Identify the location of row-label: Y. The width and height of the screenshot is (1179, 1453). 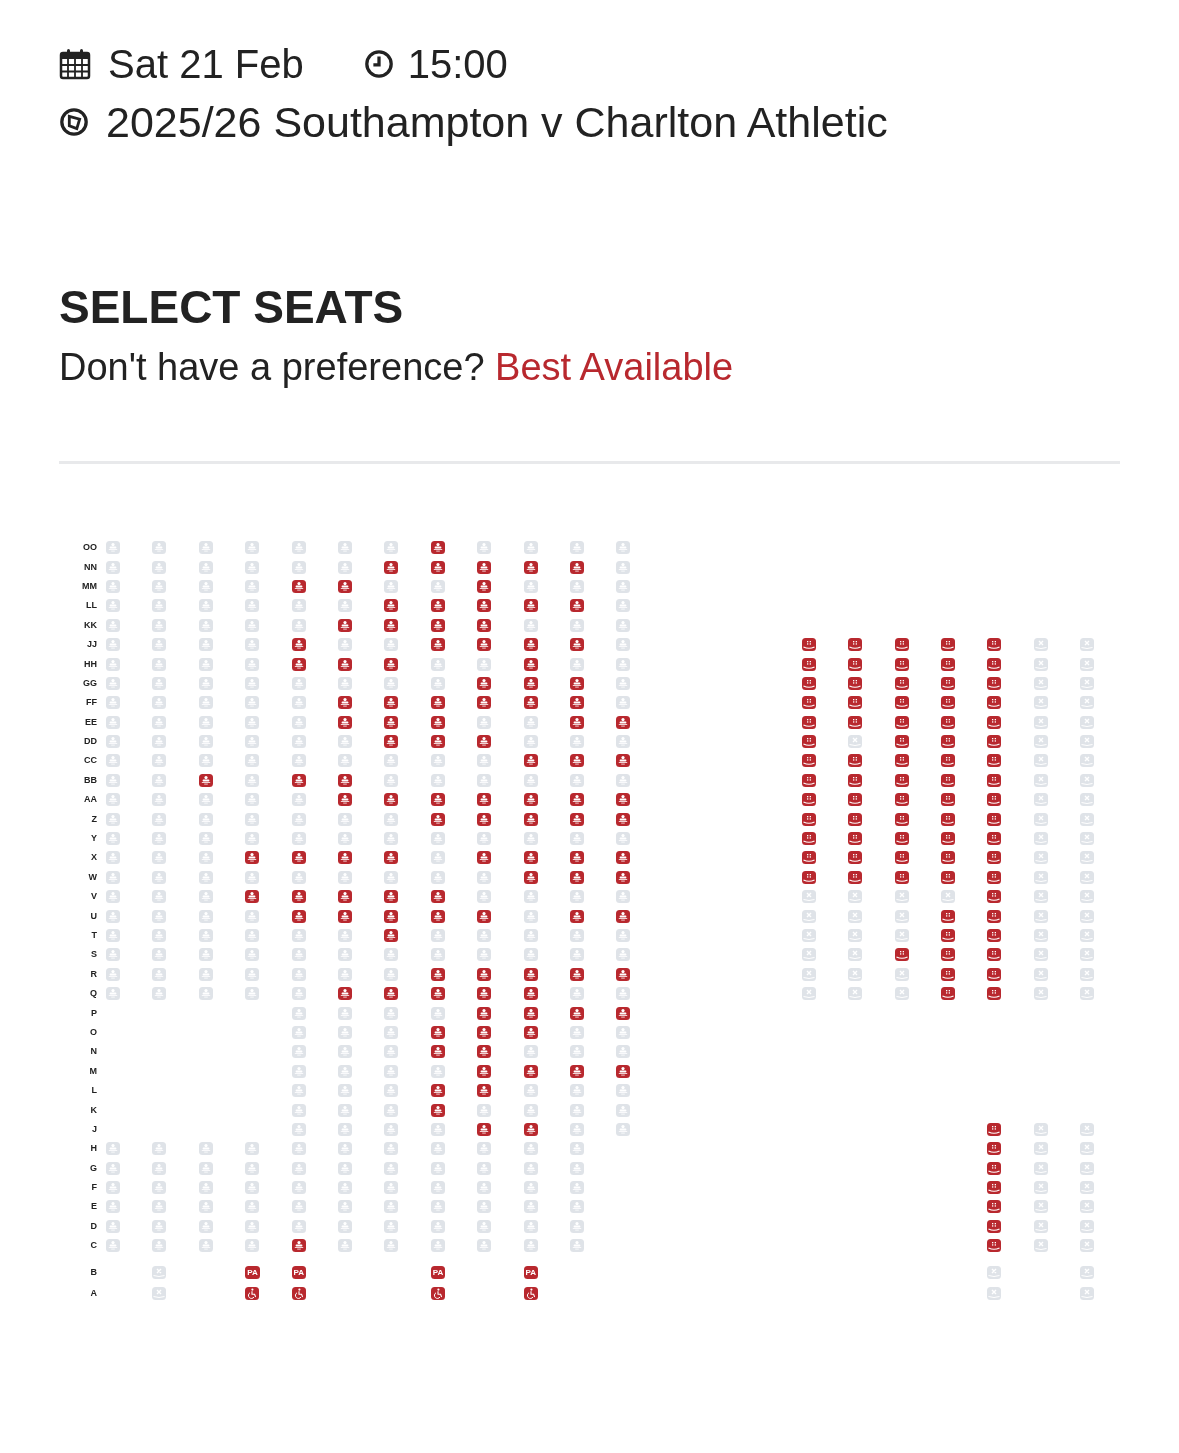
(94, 839).